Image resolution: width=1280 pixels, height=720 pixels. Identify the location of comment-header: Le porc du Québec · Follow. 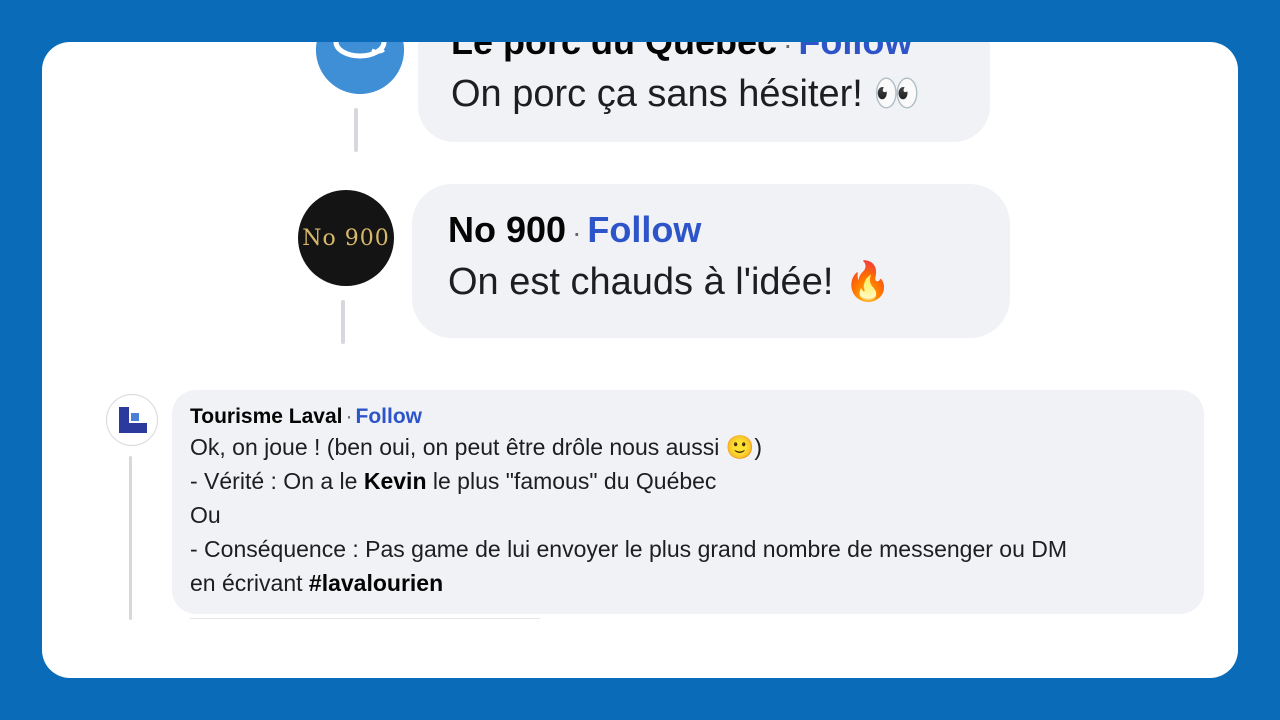
(704, 53).